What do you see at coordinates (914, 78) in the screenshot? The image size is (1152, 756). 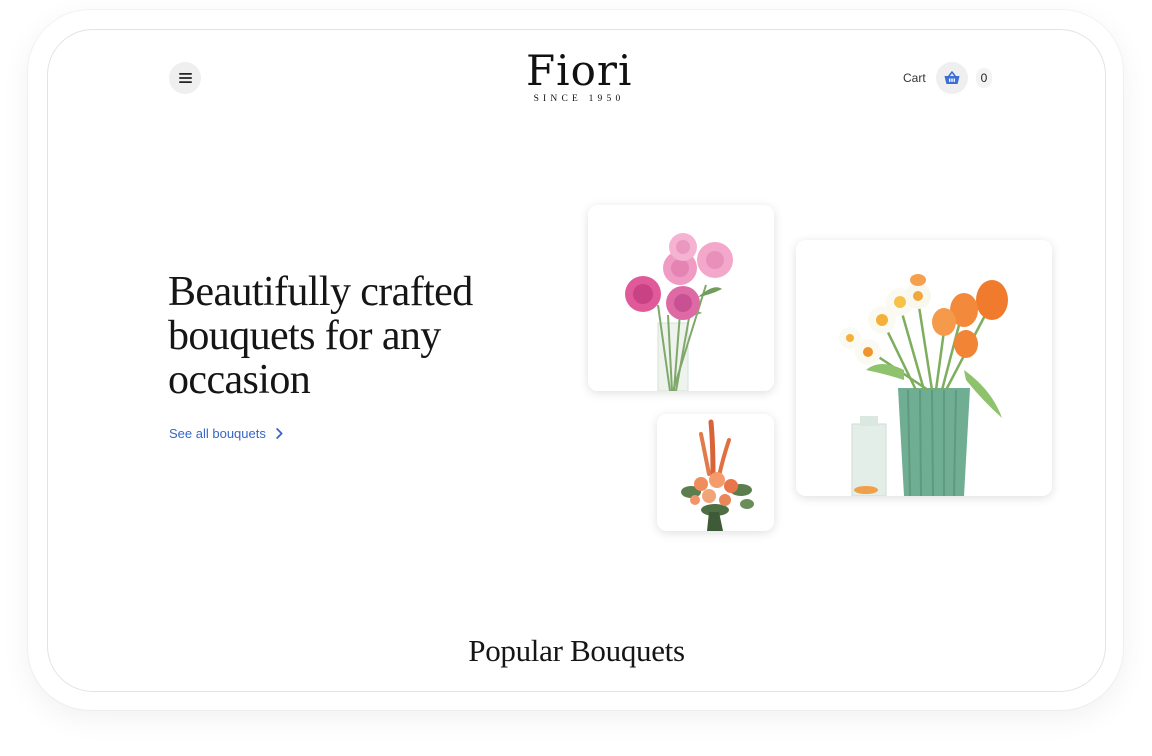 I see `cart-label: Cart` at bounding box center [914, 78].